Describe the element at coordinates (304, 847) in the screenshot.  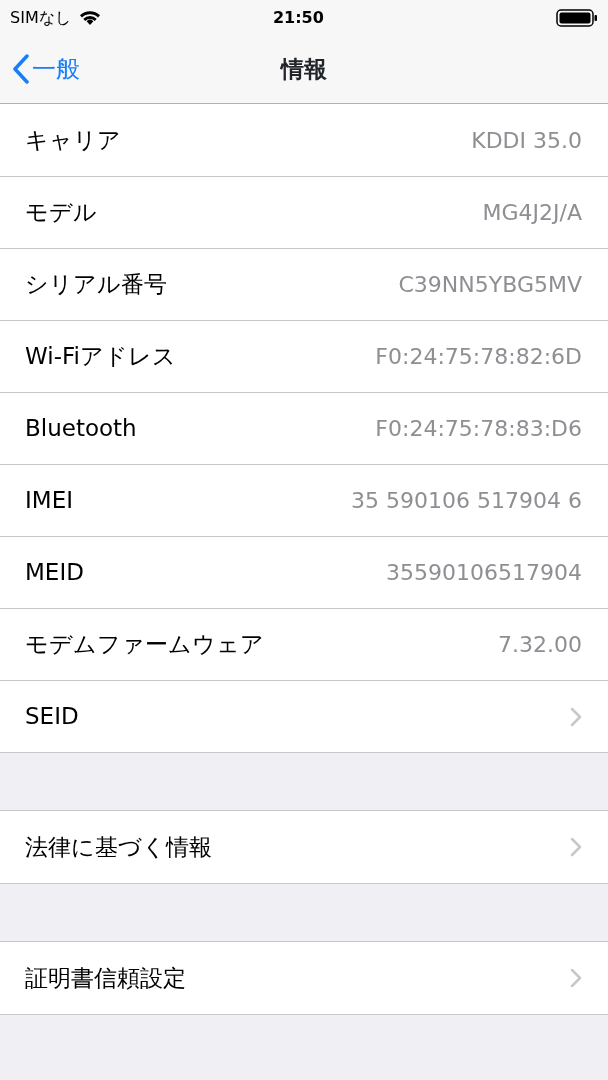
I see `list-row: 法律に基づく情報` at that location.